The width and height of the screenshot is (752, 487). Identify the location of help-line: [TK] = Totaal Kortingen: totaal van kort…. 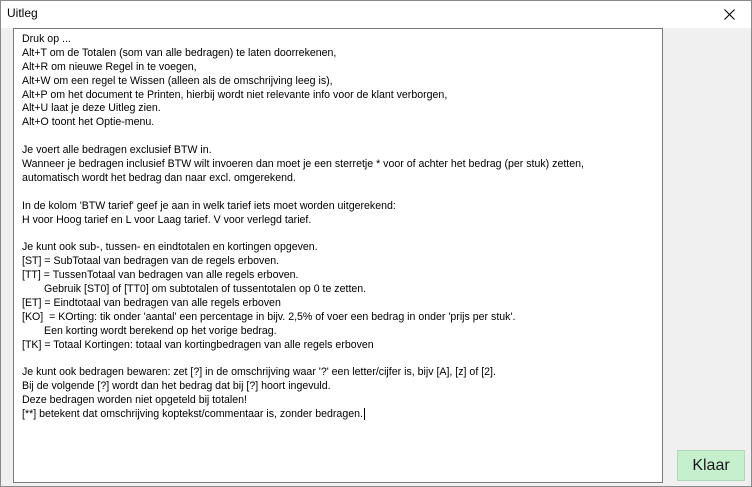
(198, 344).